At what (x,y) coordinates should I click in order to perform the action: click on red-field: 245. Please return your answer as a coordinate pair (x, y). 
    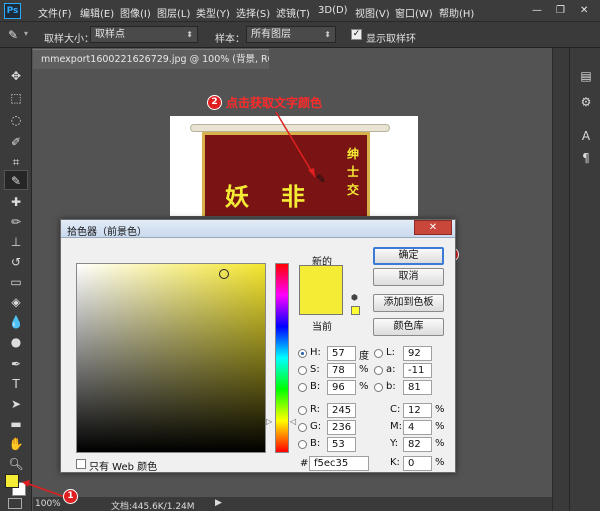
    Looking at the image, I should click on (341, 410).